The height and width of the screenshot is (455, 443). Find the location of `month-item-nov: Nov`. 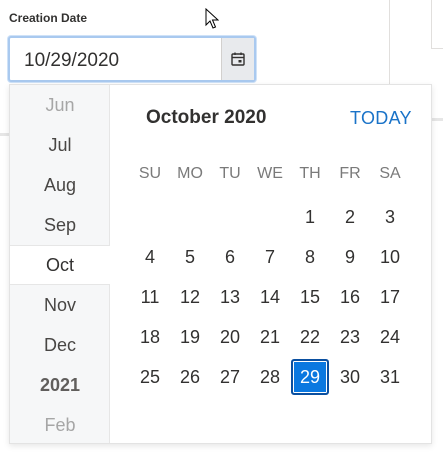

month-item-nov: Nov is located at coordinates (60, 305).